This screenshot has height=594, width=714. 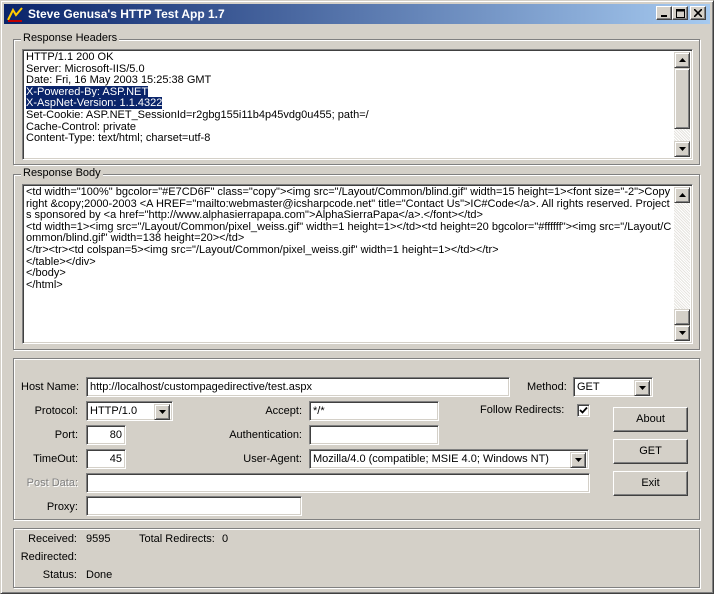 I want to click on post-data-input, so click(x=338, y=483).